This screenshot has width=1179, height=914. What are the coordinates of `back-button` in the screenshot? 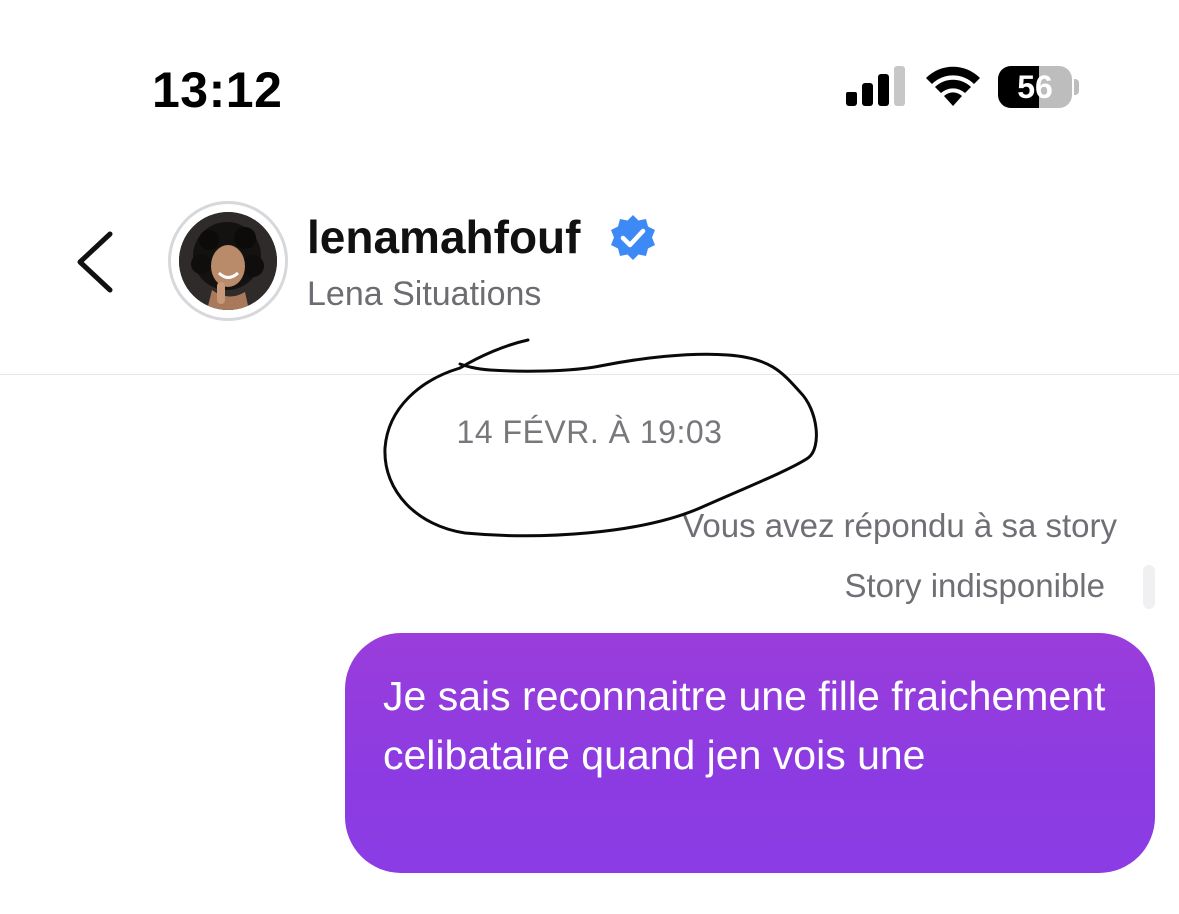 It's located at (96, 262).